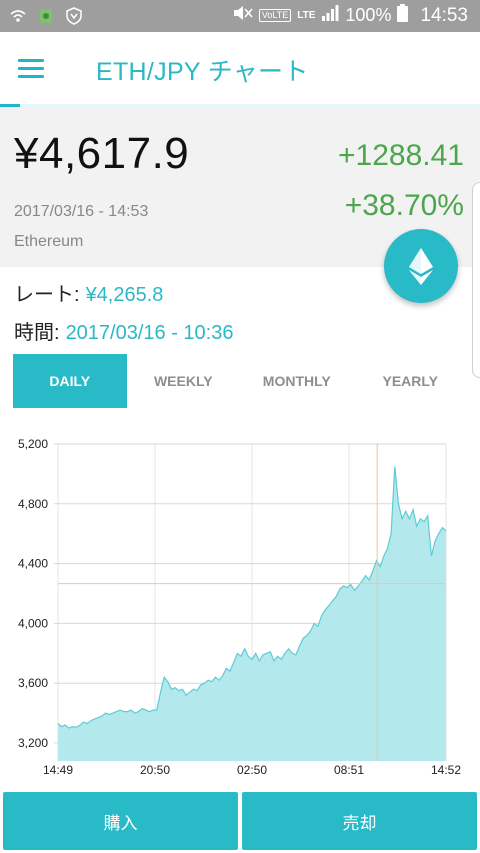 The image size is (480, 853). I want to click on time-row: 時間: 2017/03/16 - 10:36, so click(123, 330).